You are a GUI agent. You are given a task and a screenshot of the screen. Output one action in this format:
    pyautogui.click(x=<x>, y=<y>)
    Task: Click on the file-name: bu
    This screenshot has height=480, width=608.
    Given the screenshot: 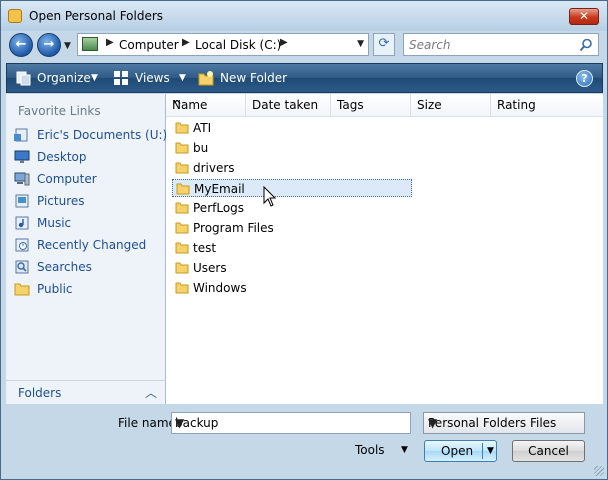 What is the action you would take?
    pyautogui.click(x=201, y=148)
    